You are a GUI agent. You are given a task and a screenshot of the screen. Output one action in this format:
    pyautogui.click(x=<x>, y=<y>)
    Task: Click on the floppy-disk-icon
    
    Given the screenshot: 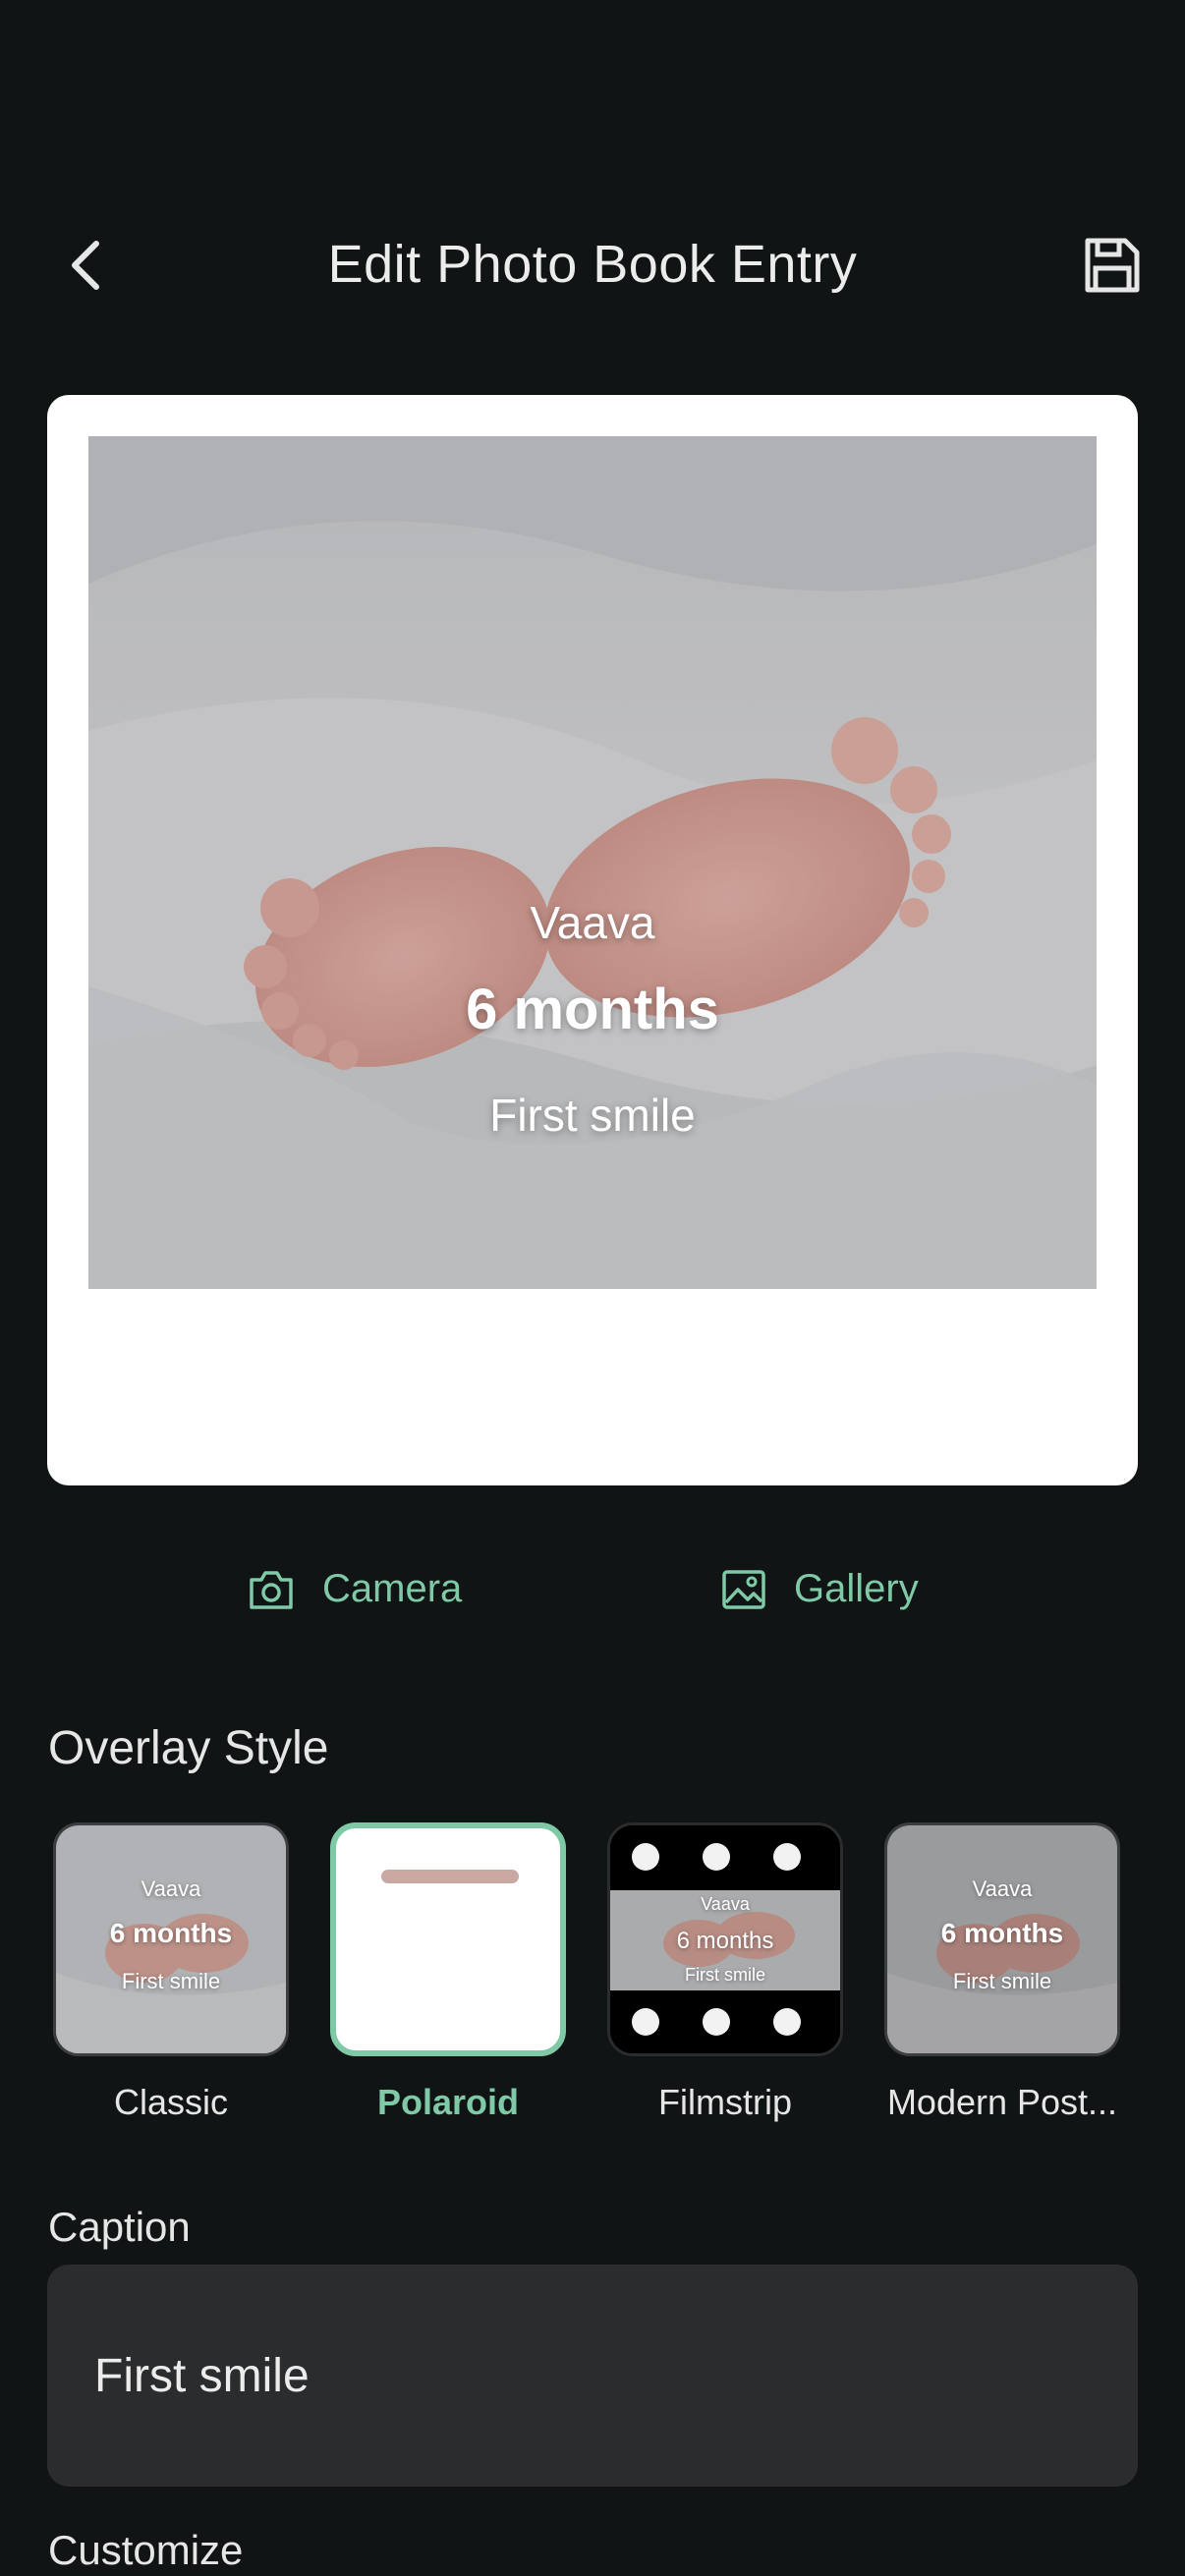 What is the action you would take?
    pyautogui.click(x=1112, y=265)
    